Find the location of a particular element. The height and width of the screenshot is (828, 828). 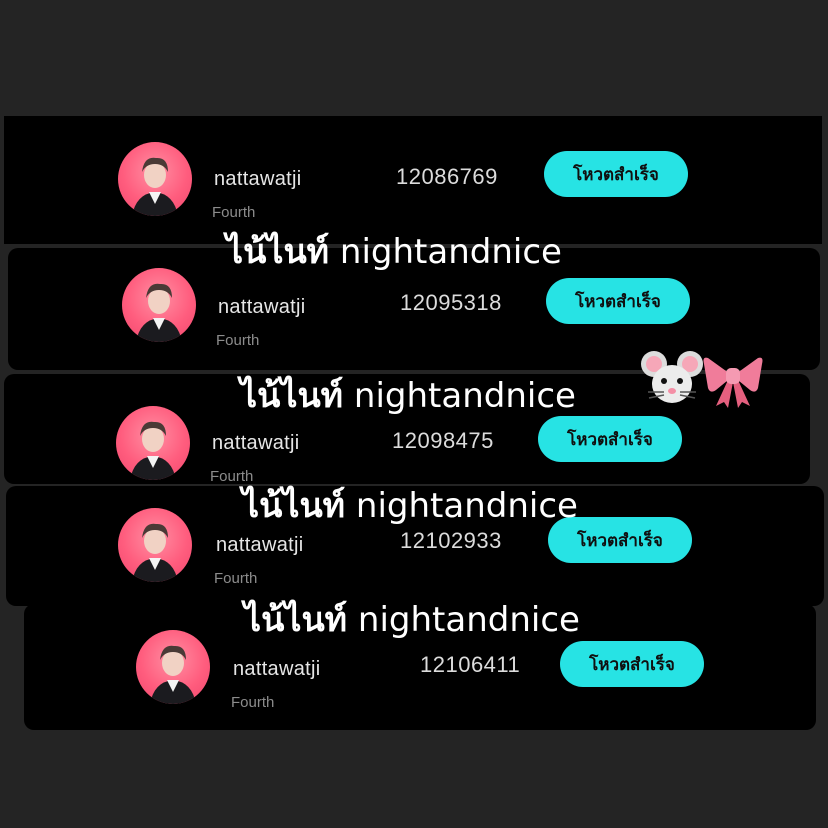

ribbon-icon is located at coordinates (733, 382).